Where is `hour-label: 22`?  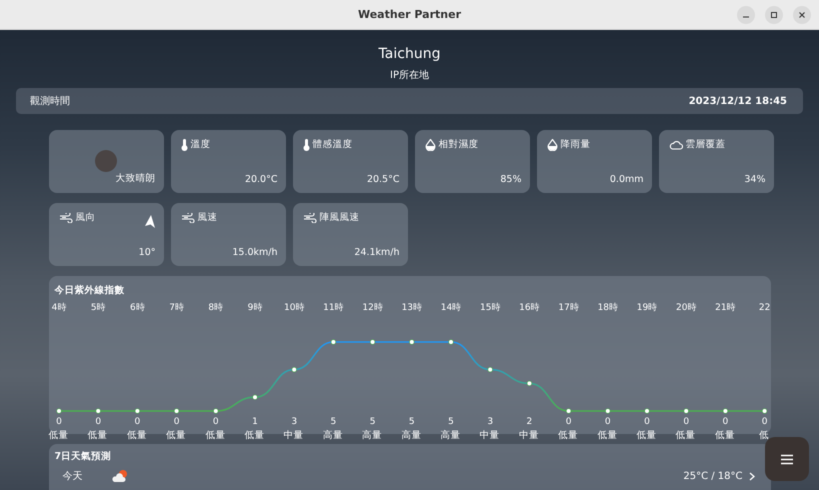 hour-label: 22 is located at coordinates (764, 308).